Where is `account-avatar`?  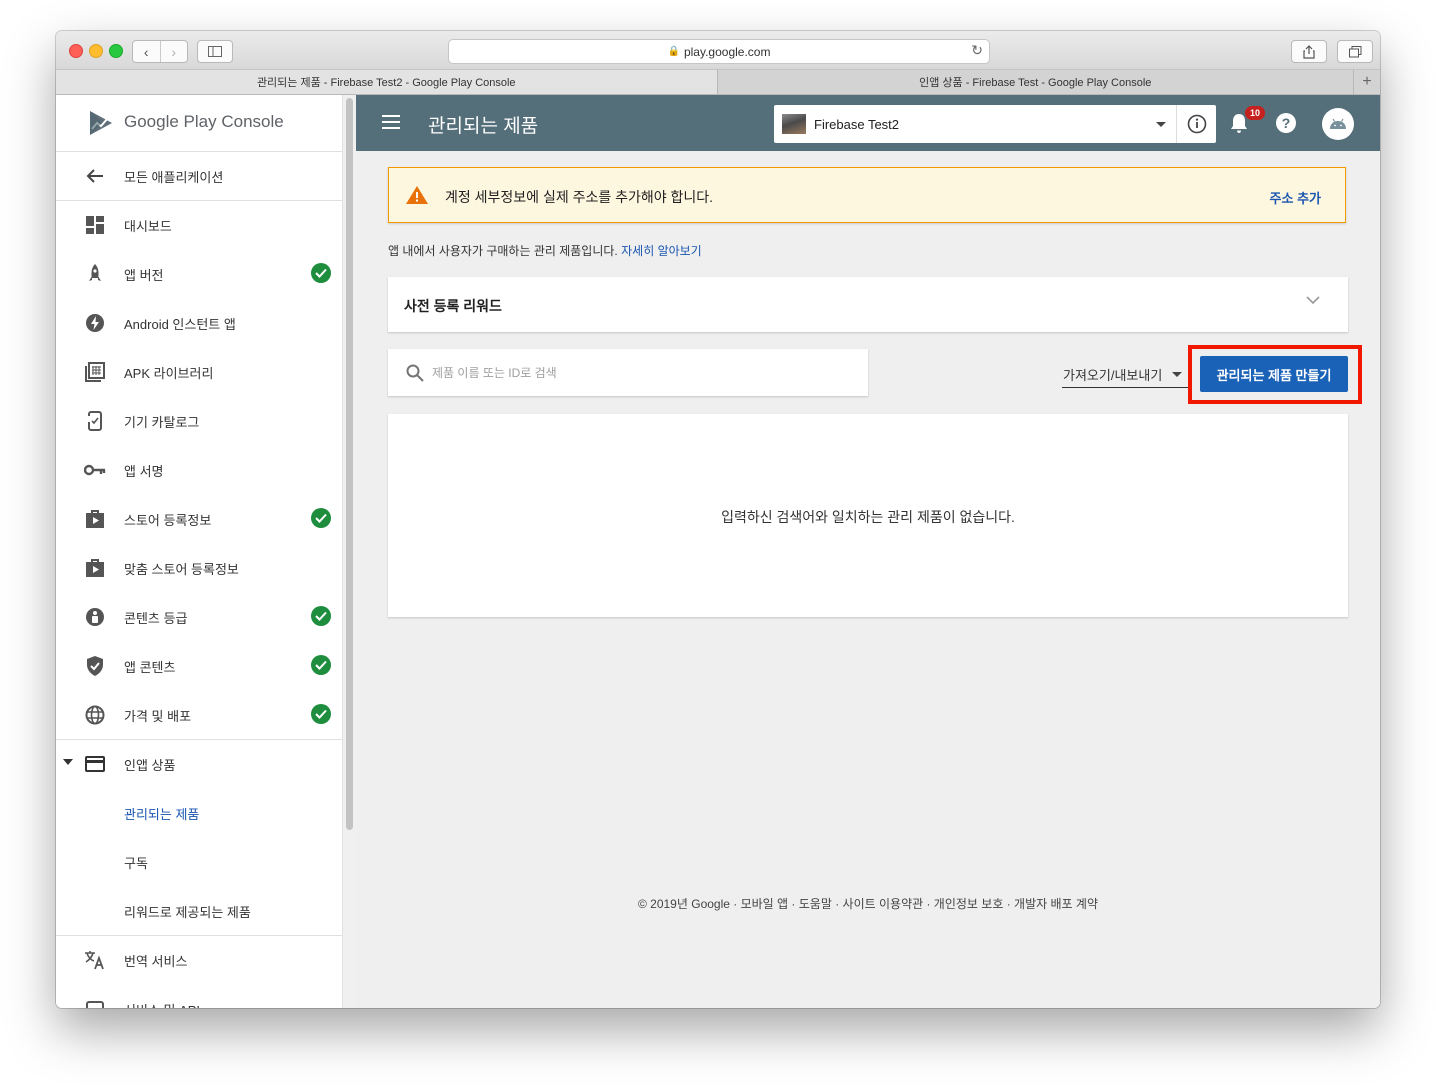
account-avatar is located at coordinates (1338, 124).